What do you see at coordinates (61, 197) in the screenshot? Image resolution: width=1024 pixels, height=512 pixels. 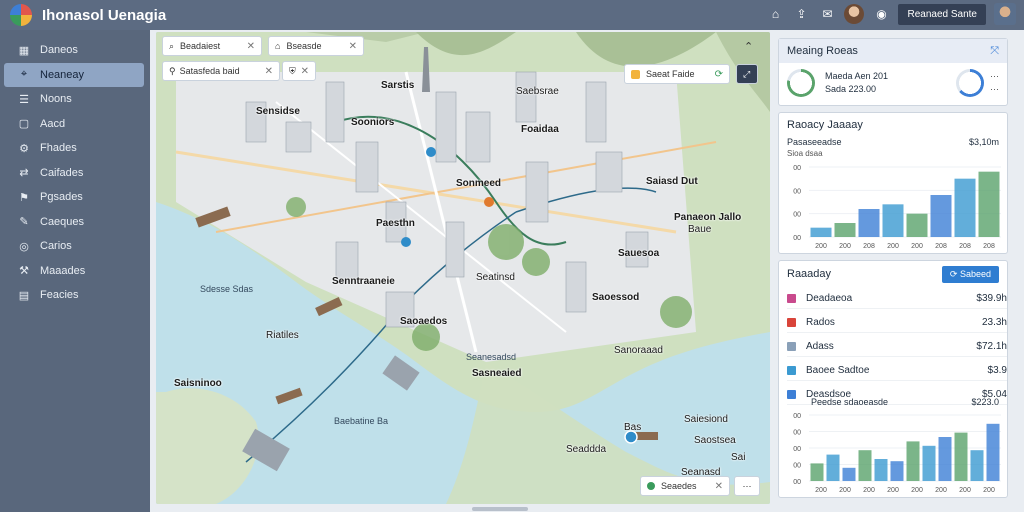 I see `sidebar-item-label: Pgsades` at bounding box center [61, 197].